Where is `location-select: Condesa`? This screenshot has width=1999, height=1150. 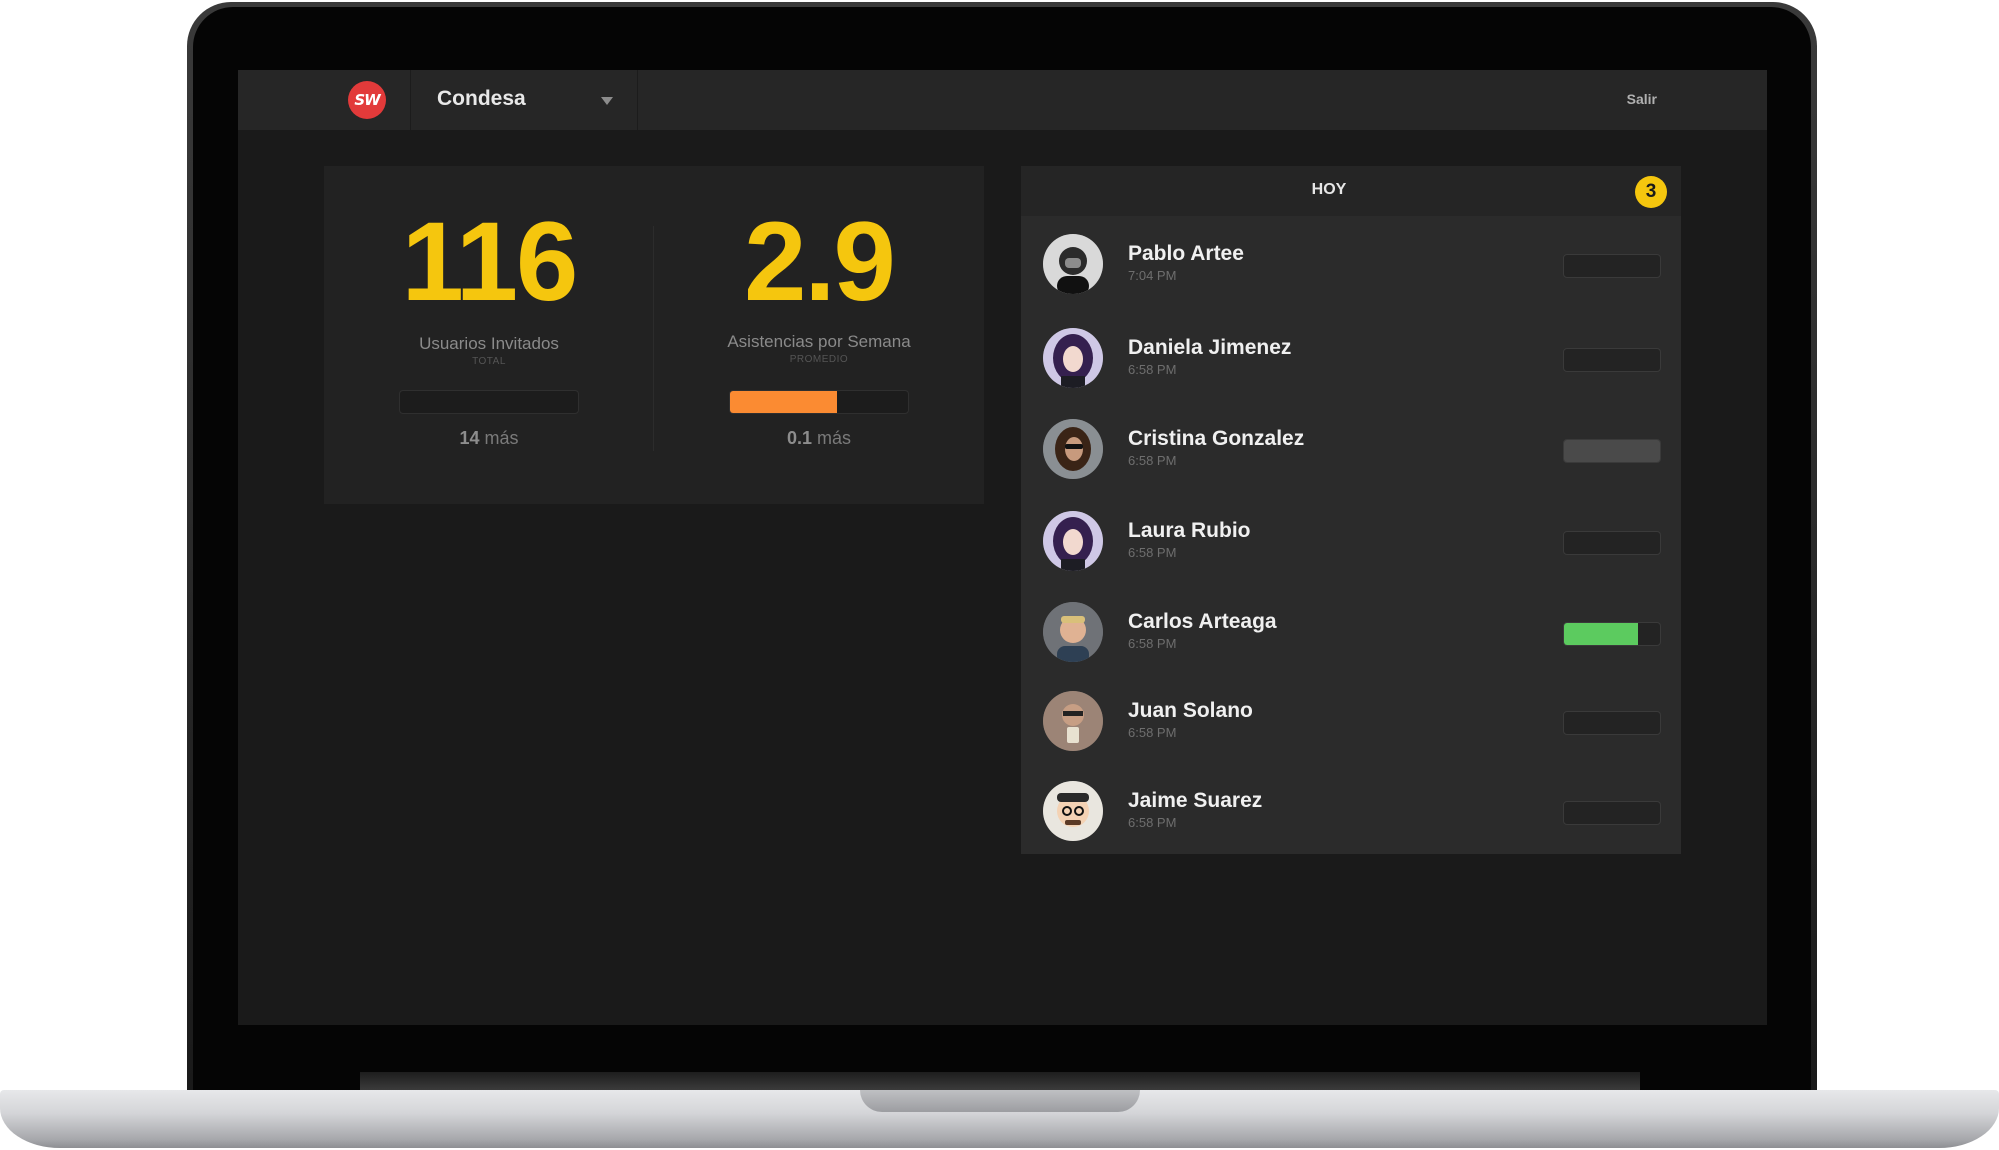 location-select: Condesa is located at coordinates (524, 100).